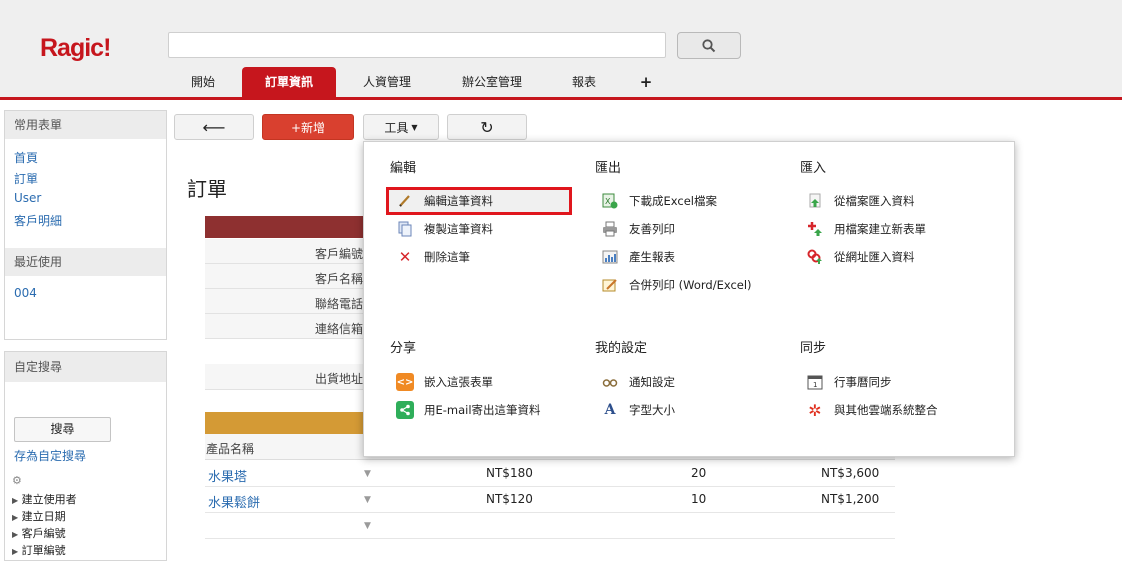  I want to click on menu-item-print: 友善列印, so click(638, 229).